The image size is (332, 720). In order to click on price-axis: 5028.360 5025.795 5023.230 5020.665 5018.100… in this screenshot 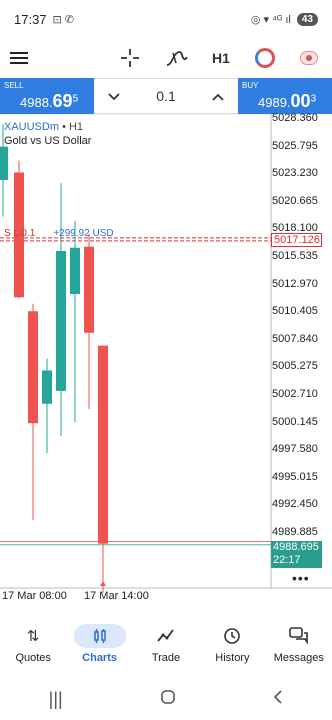, I will do `click(302, 348)`.